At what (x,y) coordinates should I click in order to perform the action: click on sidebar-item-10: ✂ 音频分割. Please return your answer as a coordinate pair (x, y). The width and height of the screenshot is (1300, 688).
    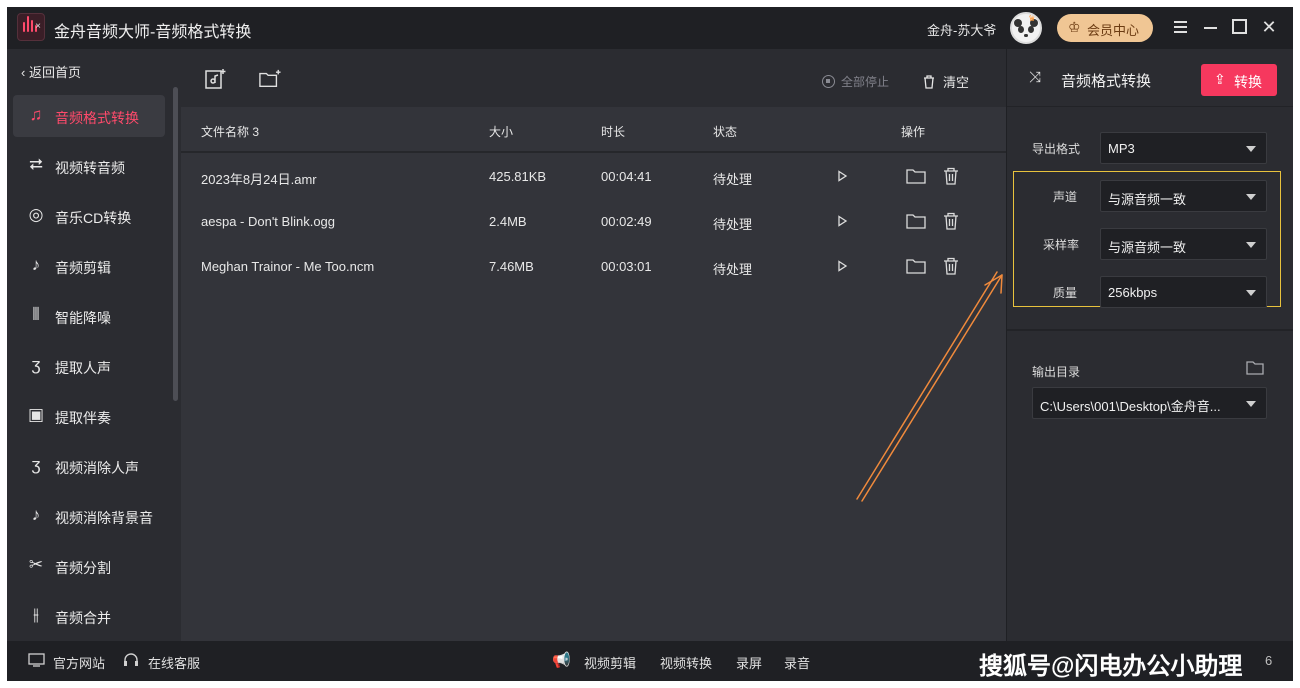
    Looking at the image, I should click on (89, 566).